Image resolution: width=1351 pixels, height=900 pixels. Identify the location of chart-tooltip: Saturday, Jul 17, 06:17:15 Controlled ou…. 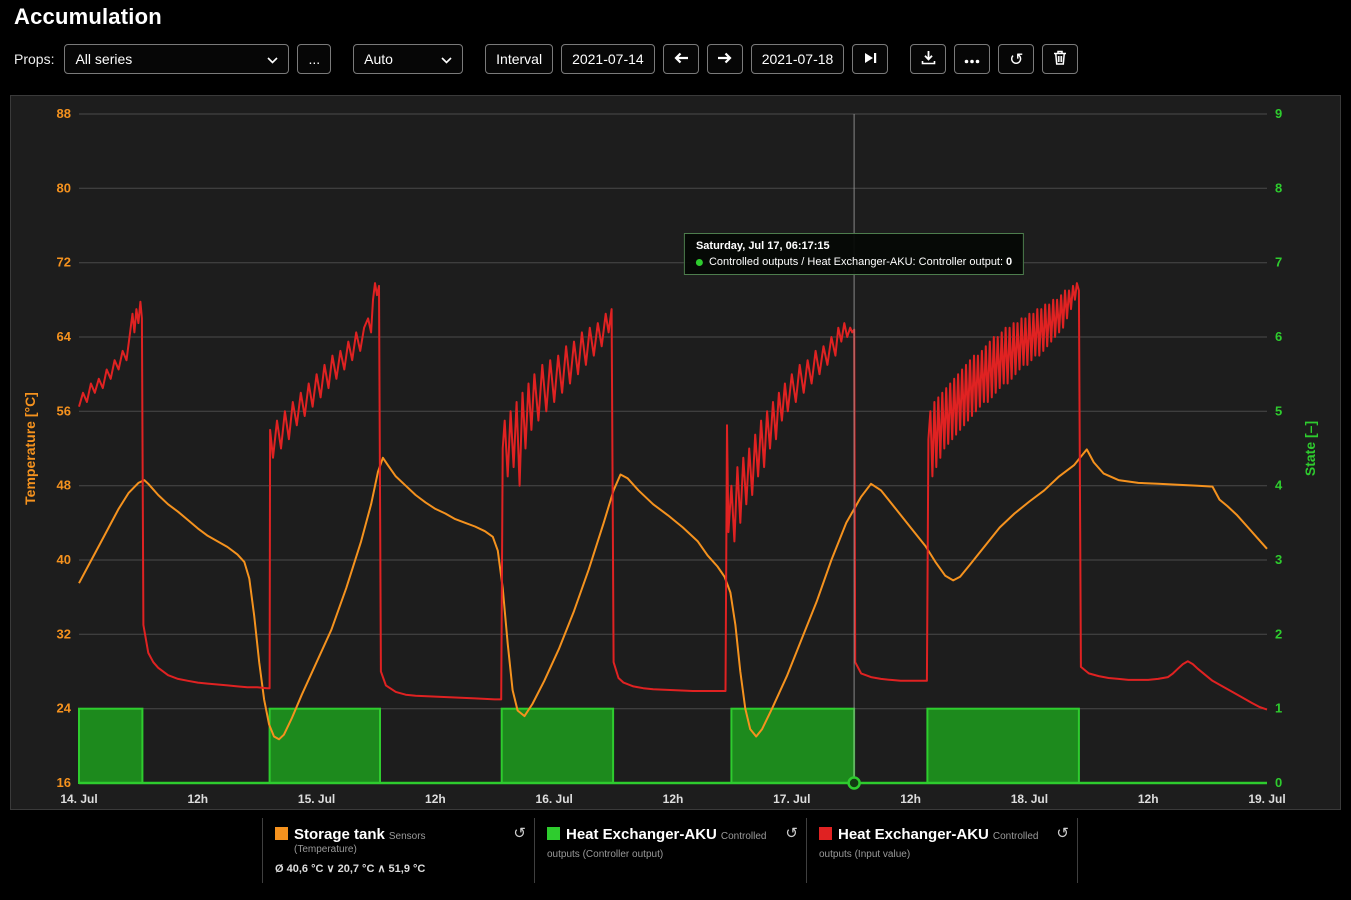
(854, 254).